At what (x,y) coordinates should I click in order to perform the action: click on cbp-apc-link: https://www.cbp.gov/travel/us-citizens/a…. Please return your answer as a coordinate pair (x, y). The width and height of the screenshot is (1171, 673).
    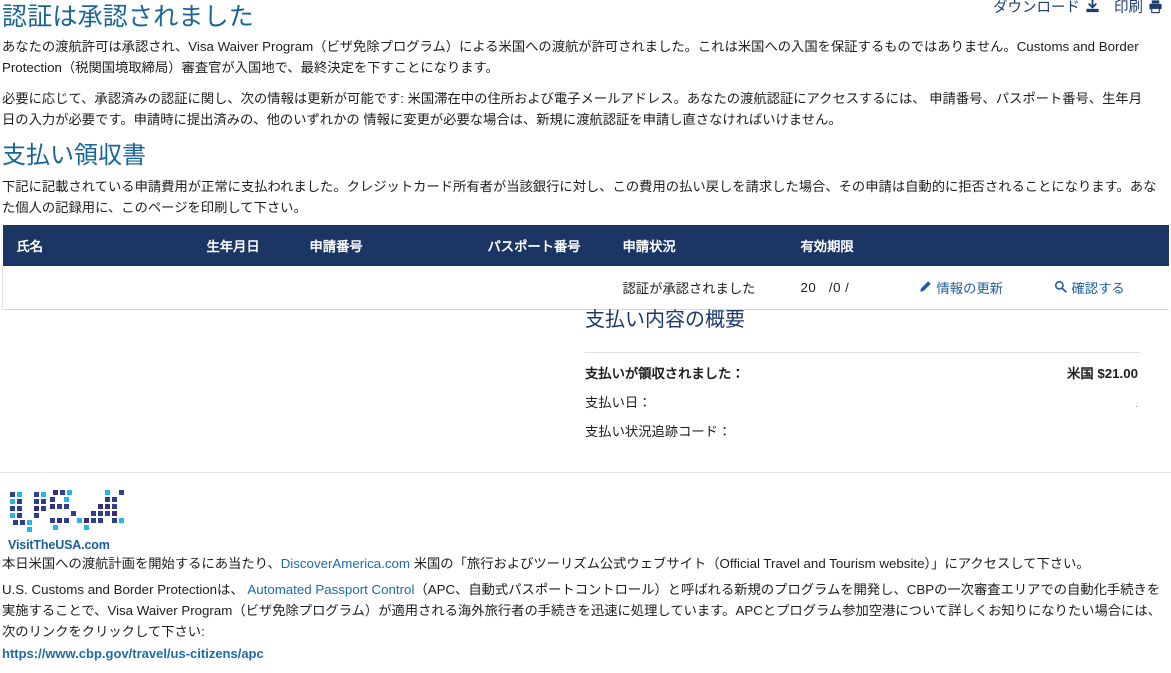
    Looking at the image, I should click on (133, 653).